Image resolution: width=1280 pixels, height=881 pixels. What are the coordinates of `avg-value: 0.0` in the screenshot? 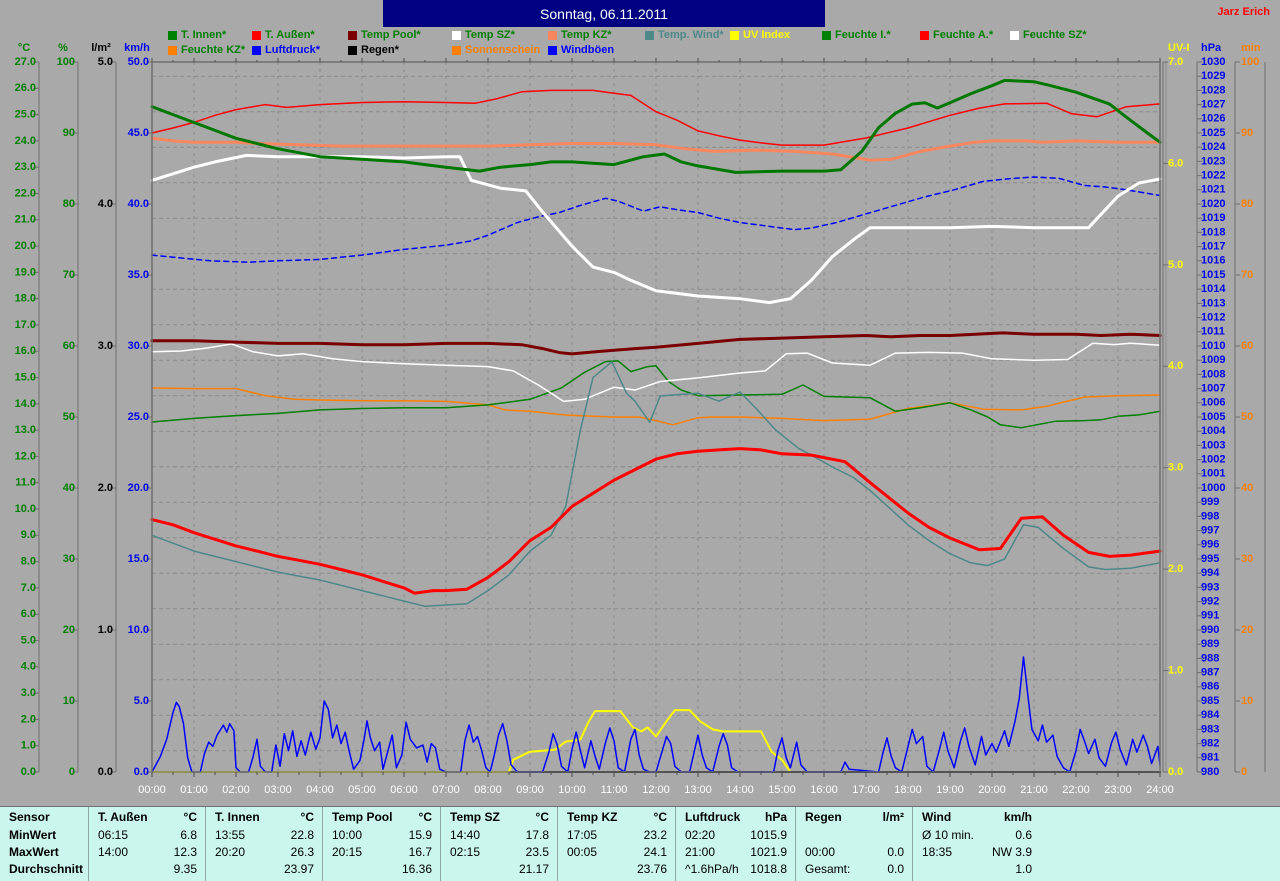 It's located at (895, 869).